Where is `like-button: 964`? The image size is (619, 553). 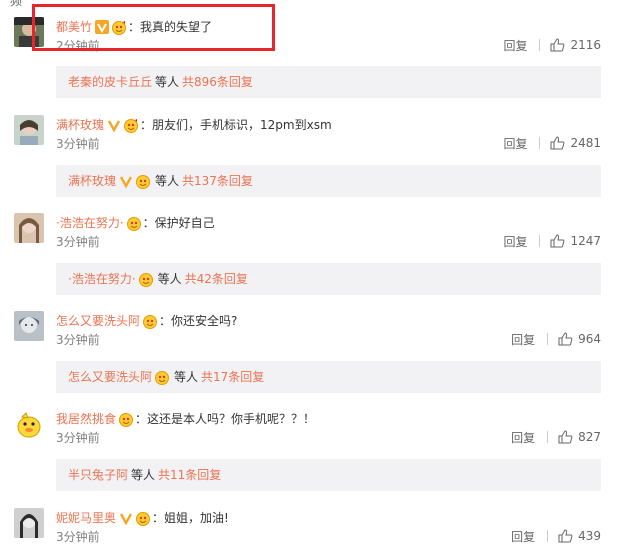 like-button: 964 is located at coordinates (579, 339).